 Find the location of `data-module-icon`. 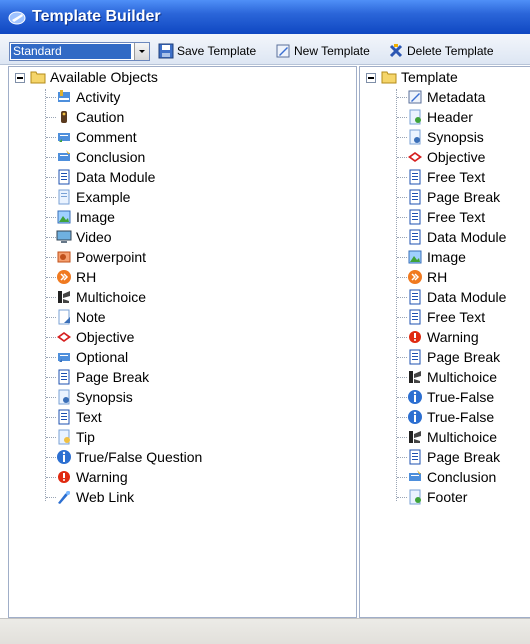

data-module-icon is located at coordinates (64, 177).